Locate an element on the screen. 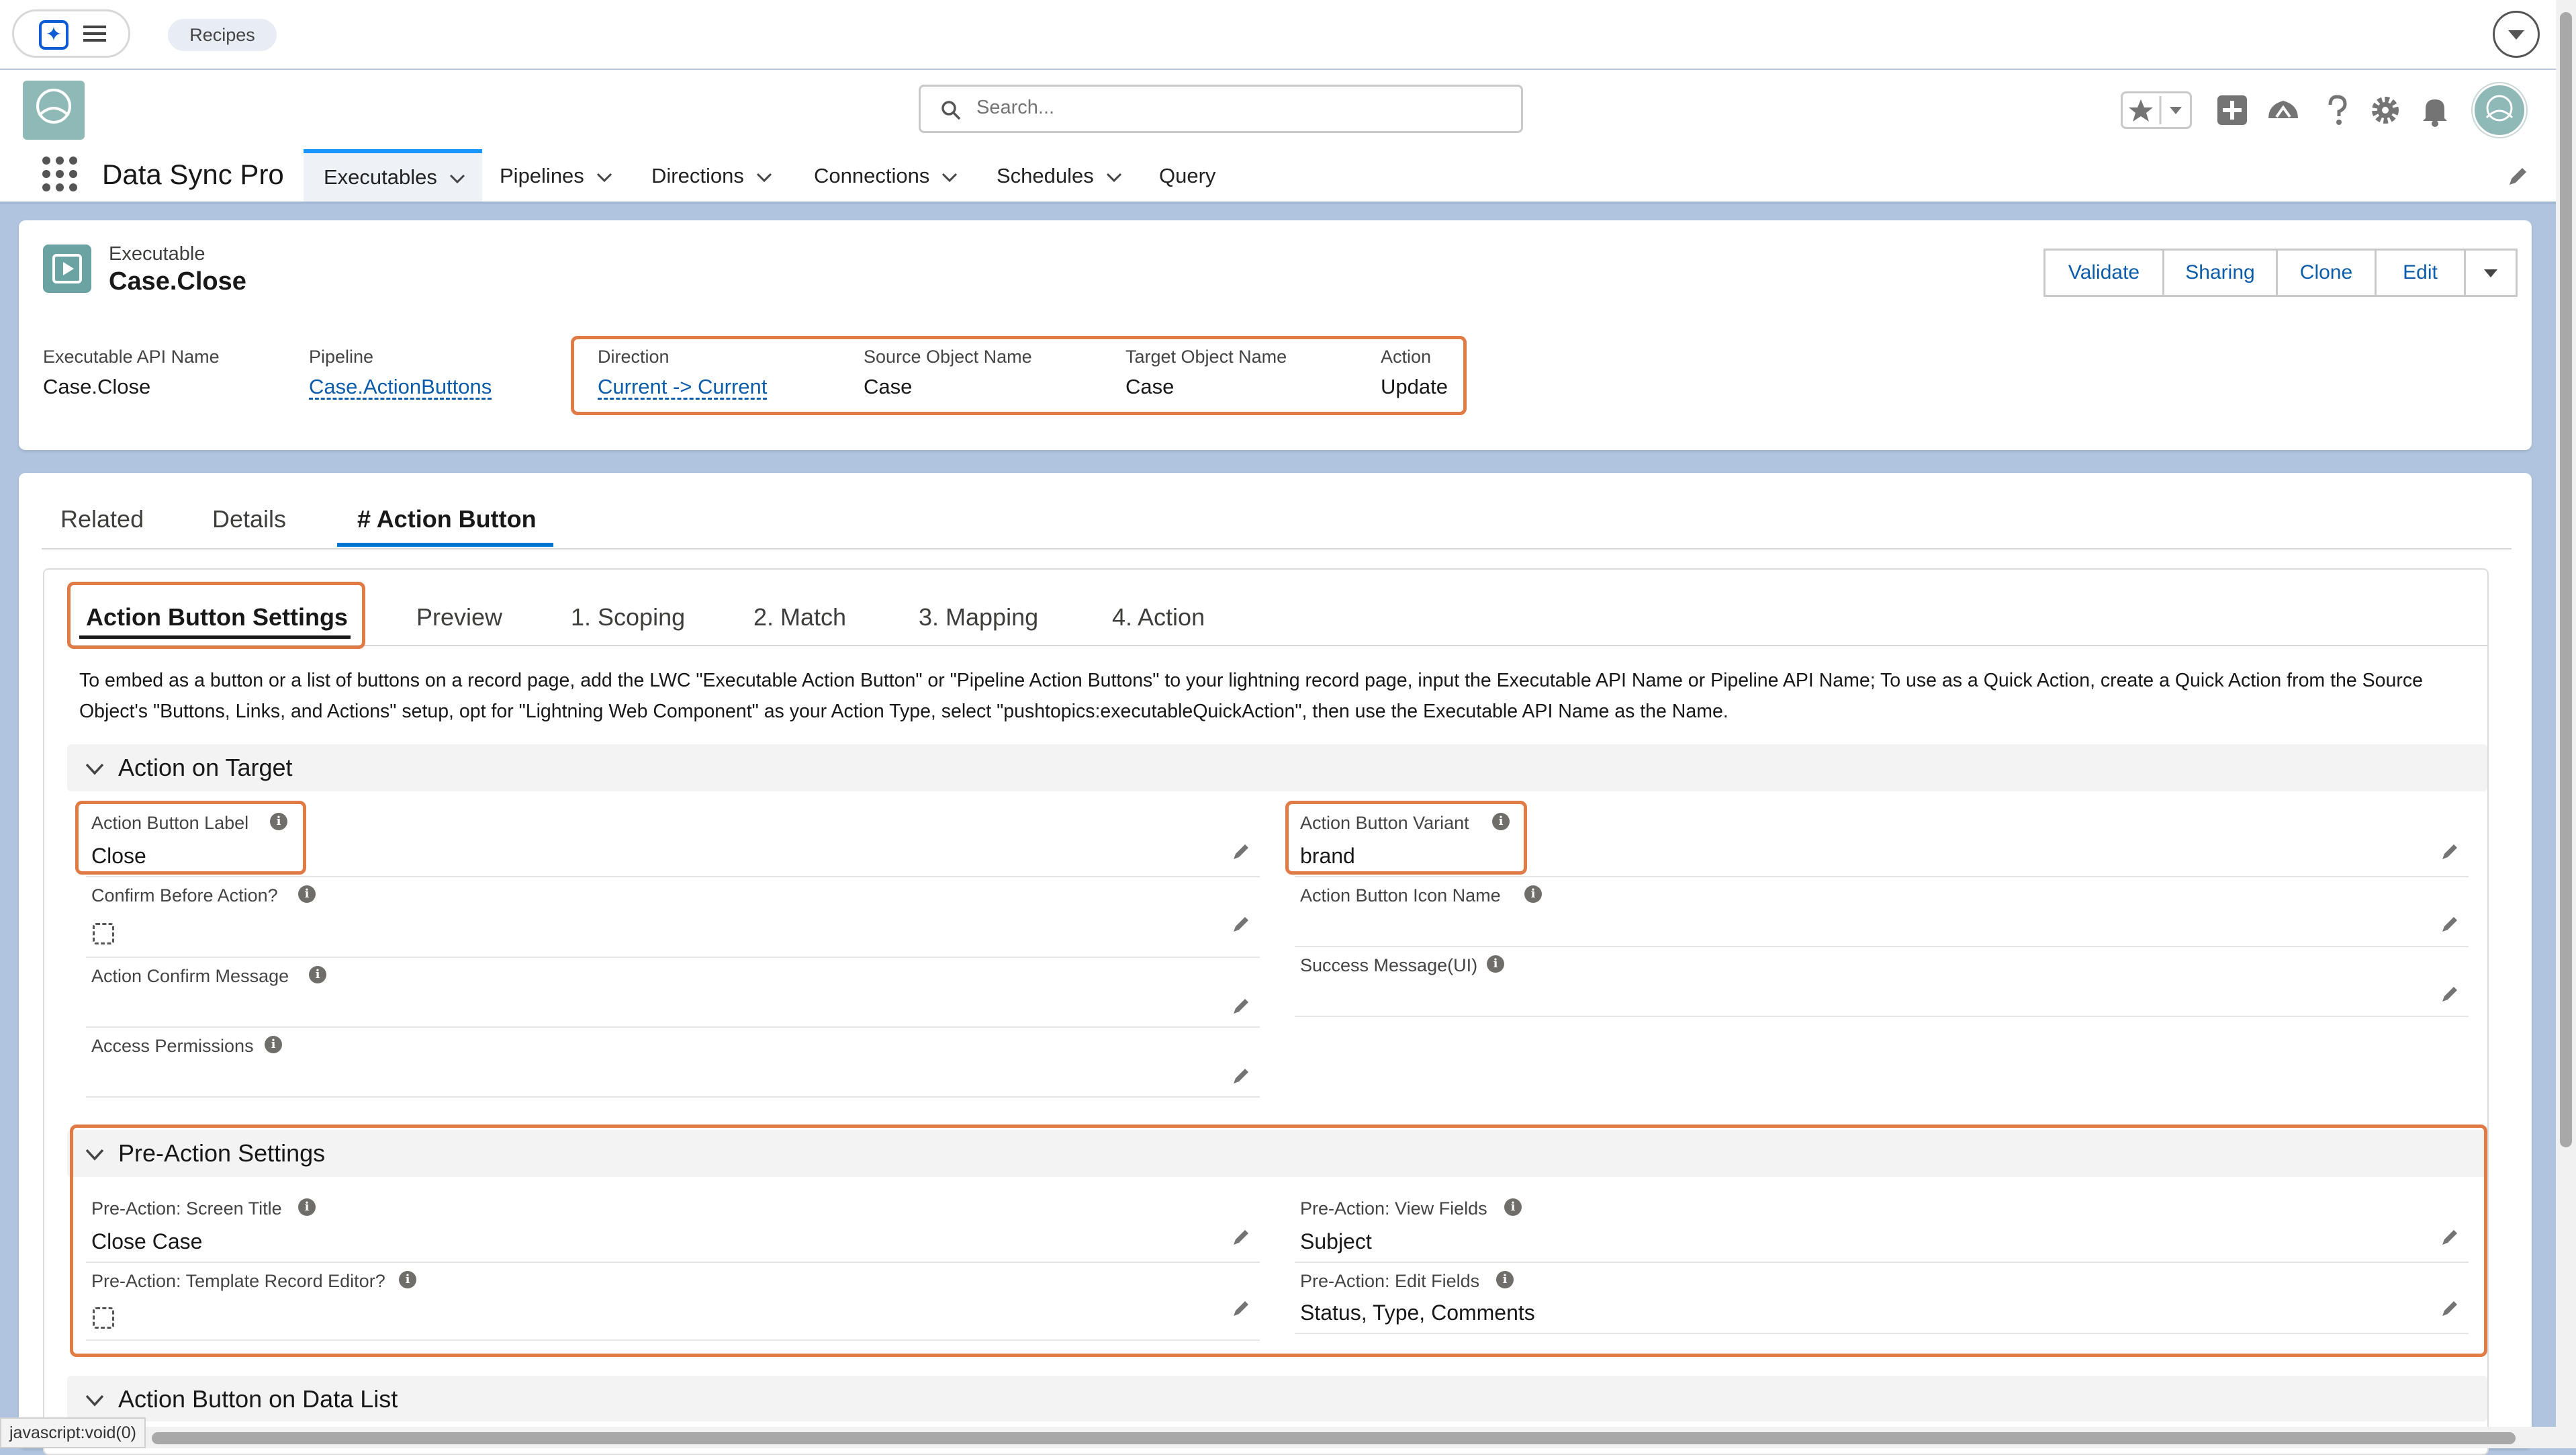 The image size is (2576, 1455). highlight-label: Pipeline is located at coordinates (341, 357).